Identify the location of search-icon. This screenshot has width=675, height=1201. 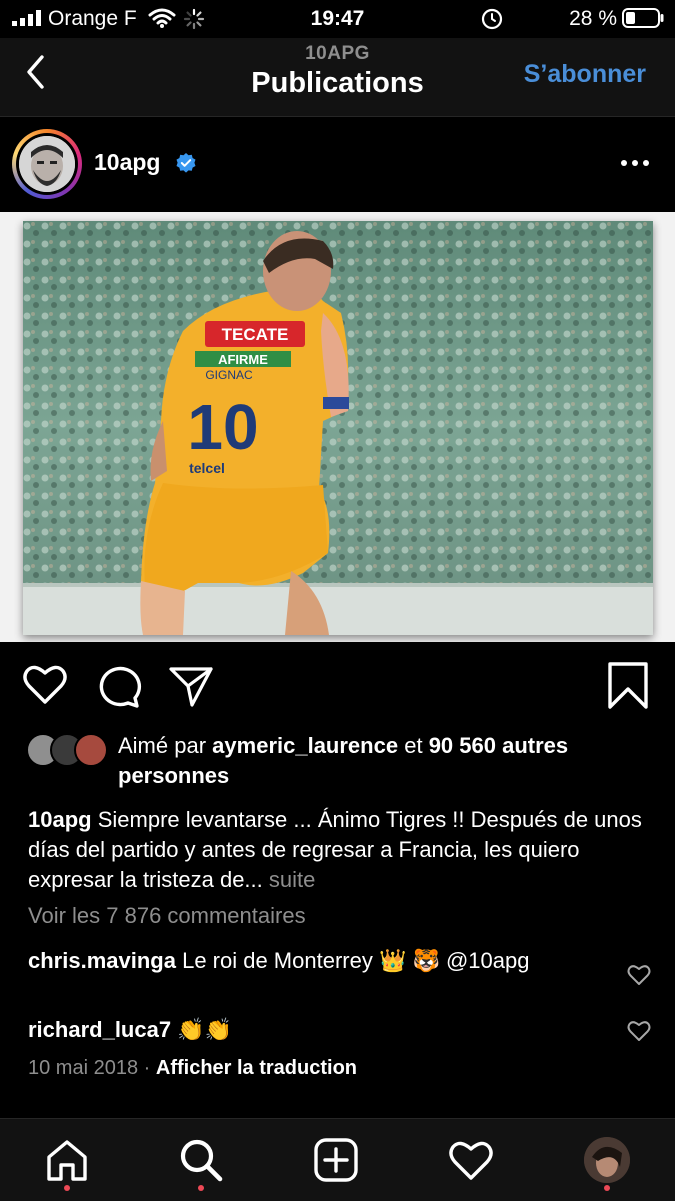
(201, 1160).